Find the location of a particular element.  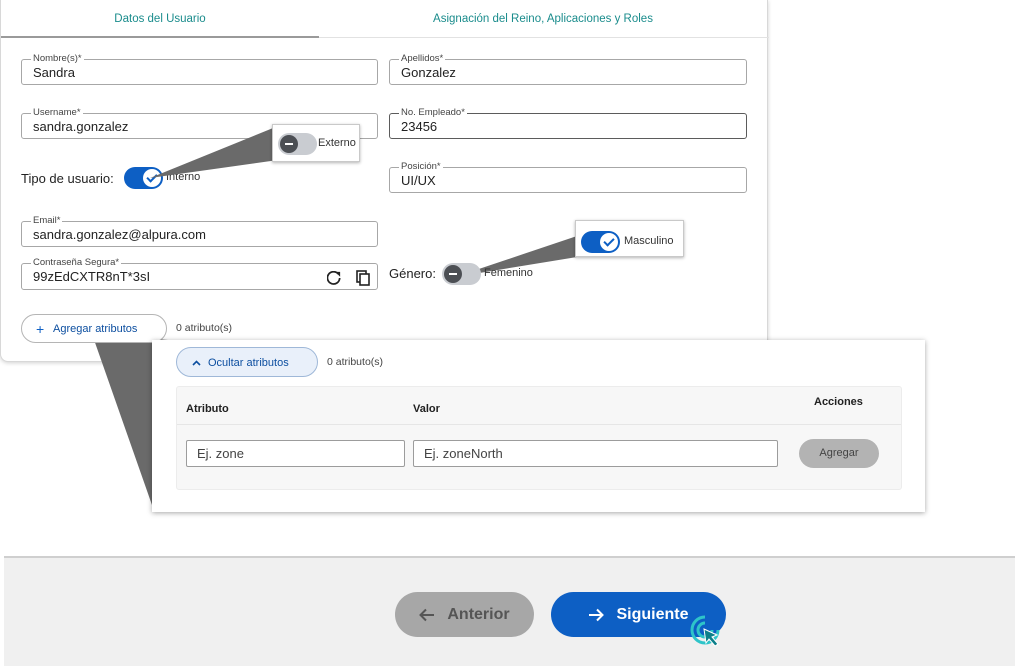

attributes-table is located at coordinates (539, 438).